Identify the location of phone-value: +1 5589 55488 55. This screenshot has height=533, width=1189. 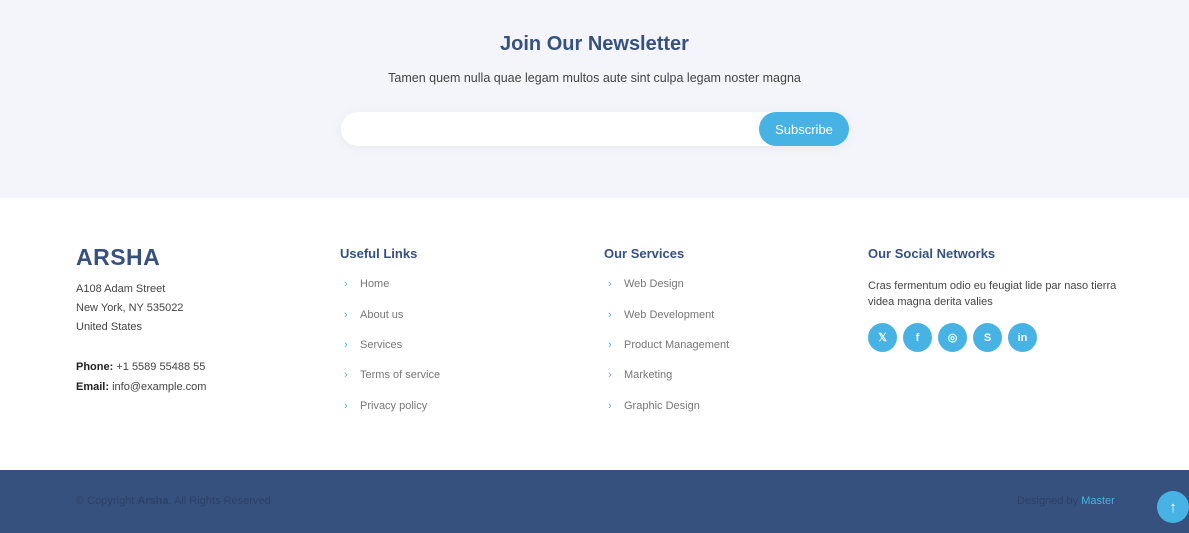
(161, 367).